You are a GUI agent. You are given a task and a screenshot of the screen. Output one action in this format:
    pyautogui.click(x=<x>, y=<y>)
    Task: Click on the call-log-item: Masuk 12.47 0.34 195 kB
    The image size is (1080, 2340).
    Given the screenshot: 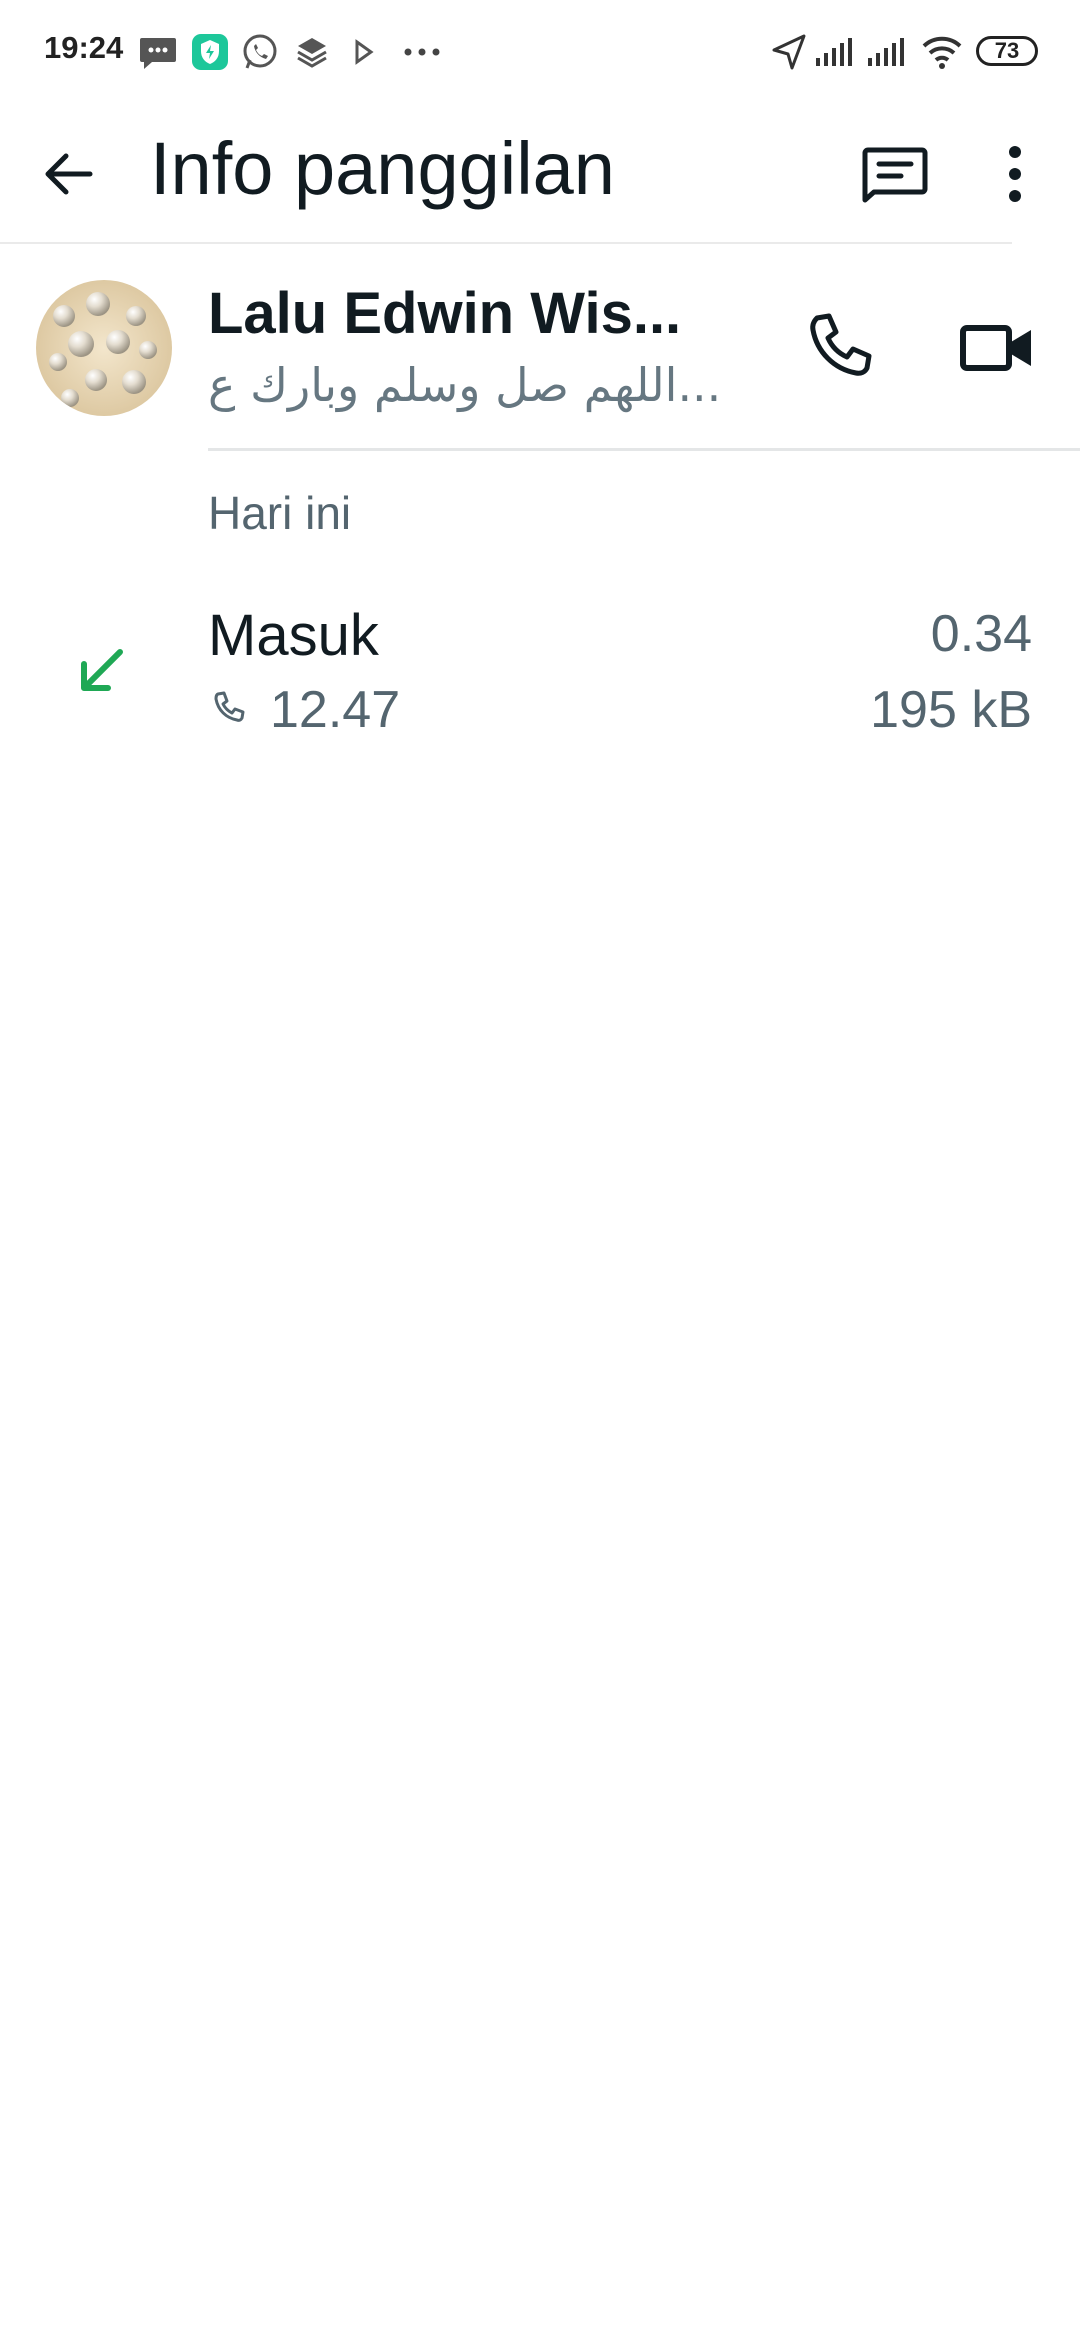 What is the action you would take?
    pyautogui.click(x=540, y=670)
    